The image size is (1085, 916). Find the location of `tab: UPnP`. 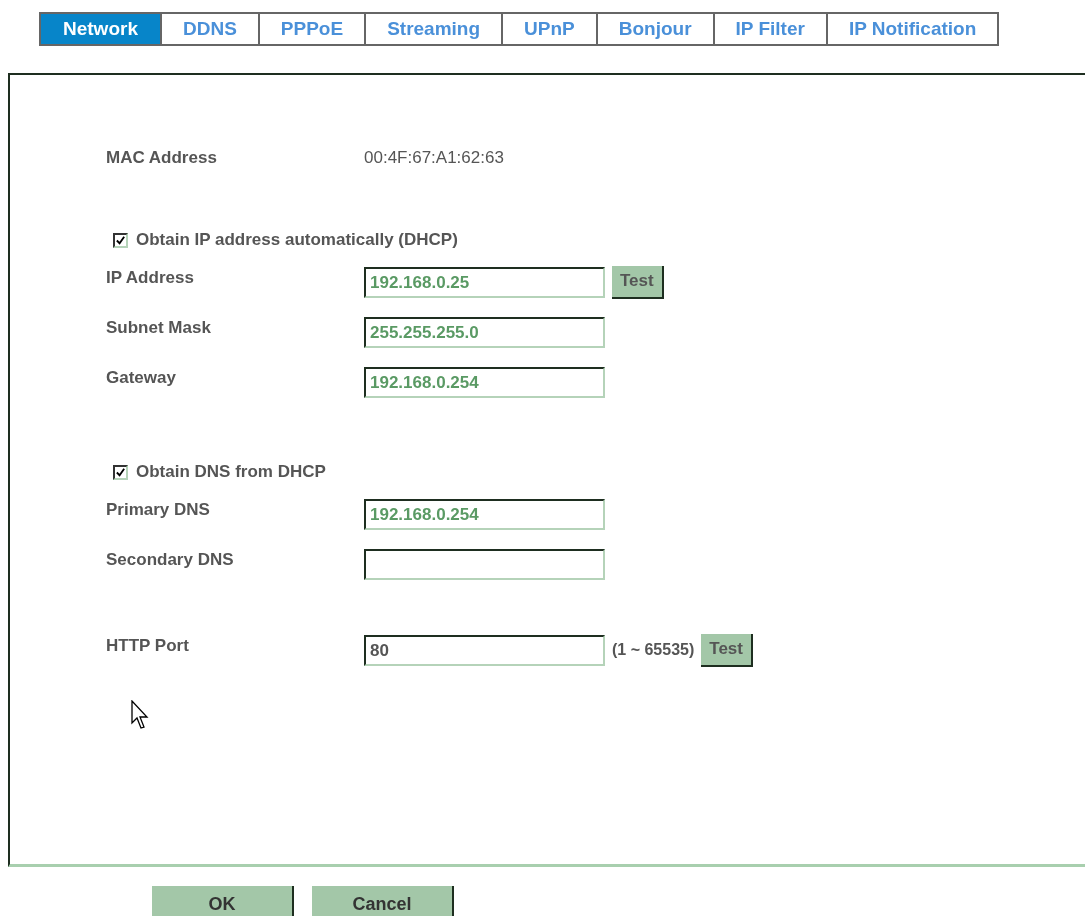

tab: UPnP is located at coordinates (550, 29).